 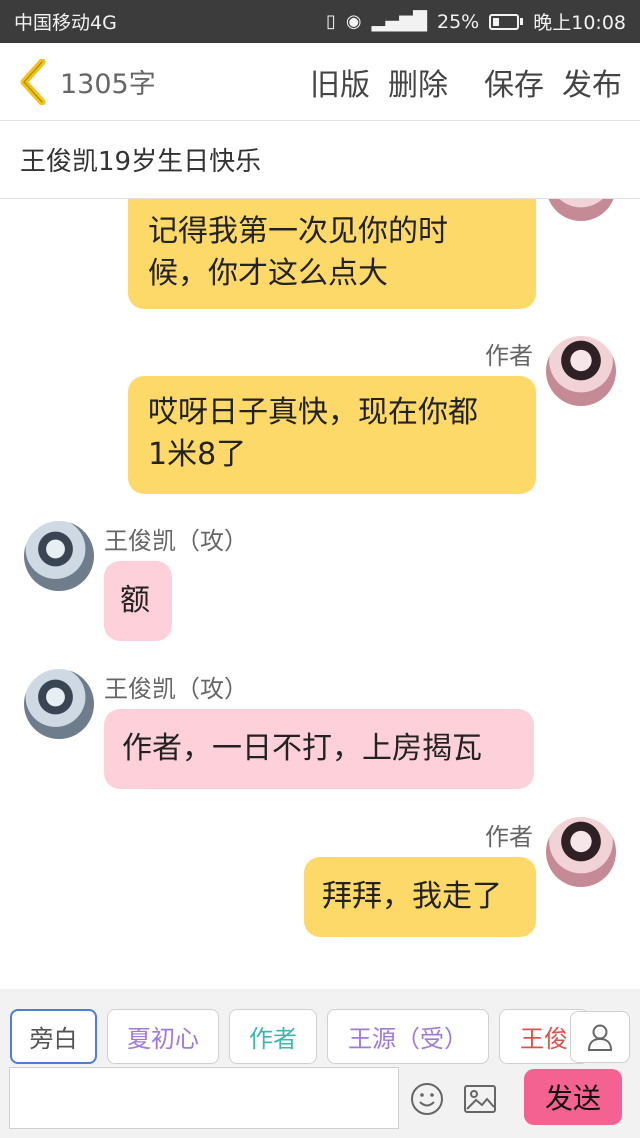 I want to click on message-line: 哎呀日子真快，现在你都, so click(x=313, y=412).